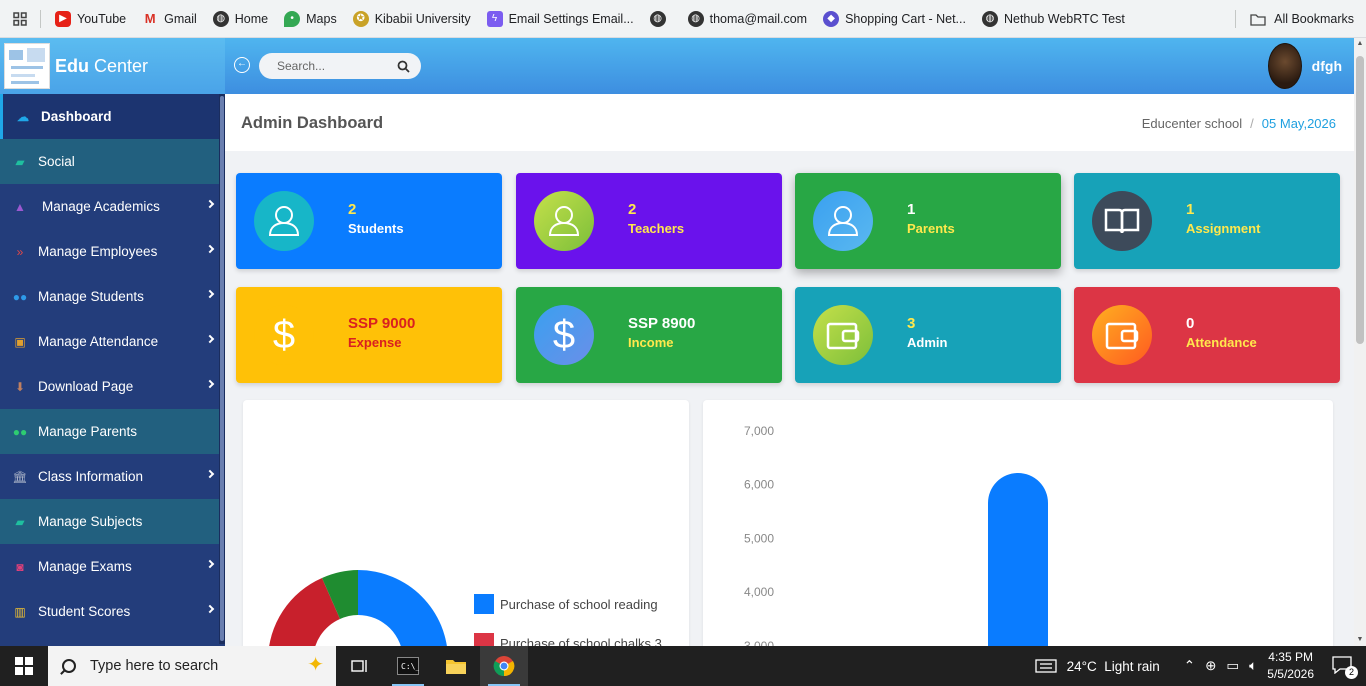  Describe the element at coordinates (1189, 666) in the screenshot. I see `chevron-up-icon: ⌃` at that location.